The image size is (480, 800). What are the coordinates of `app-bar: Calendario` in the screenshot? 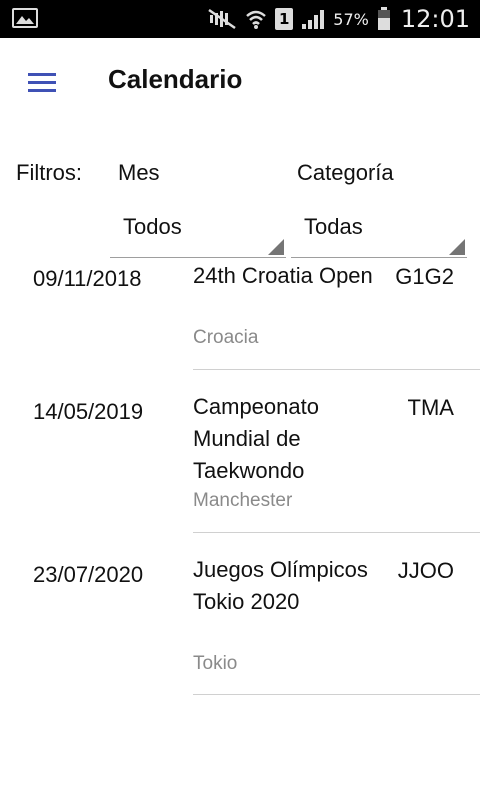 It's located at (240, 82).